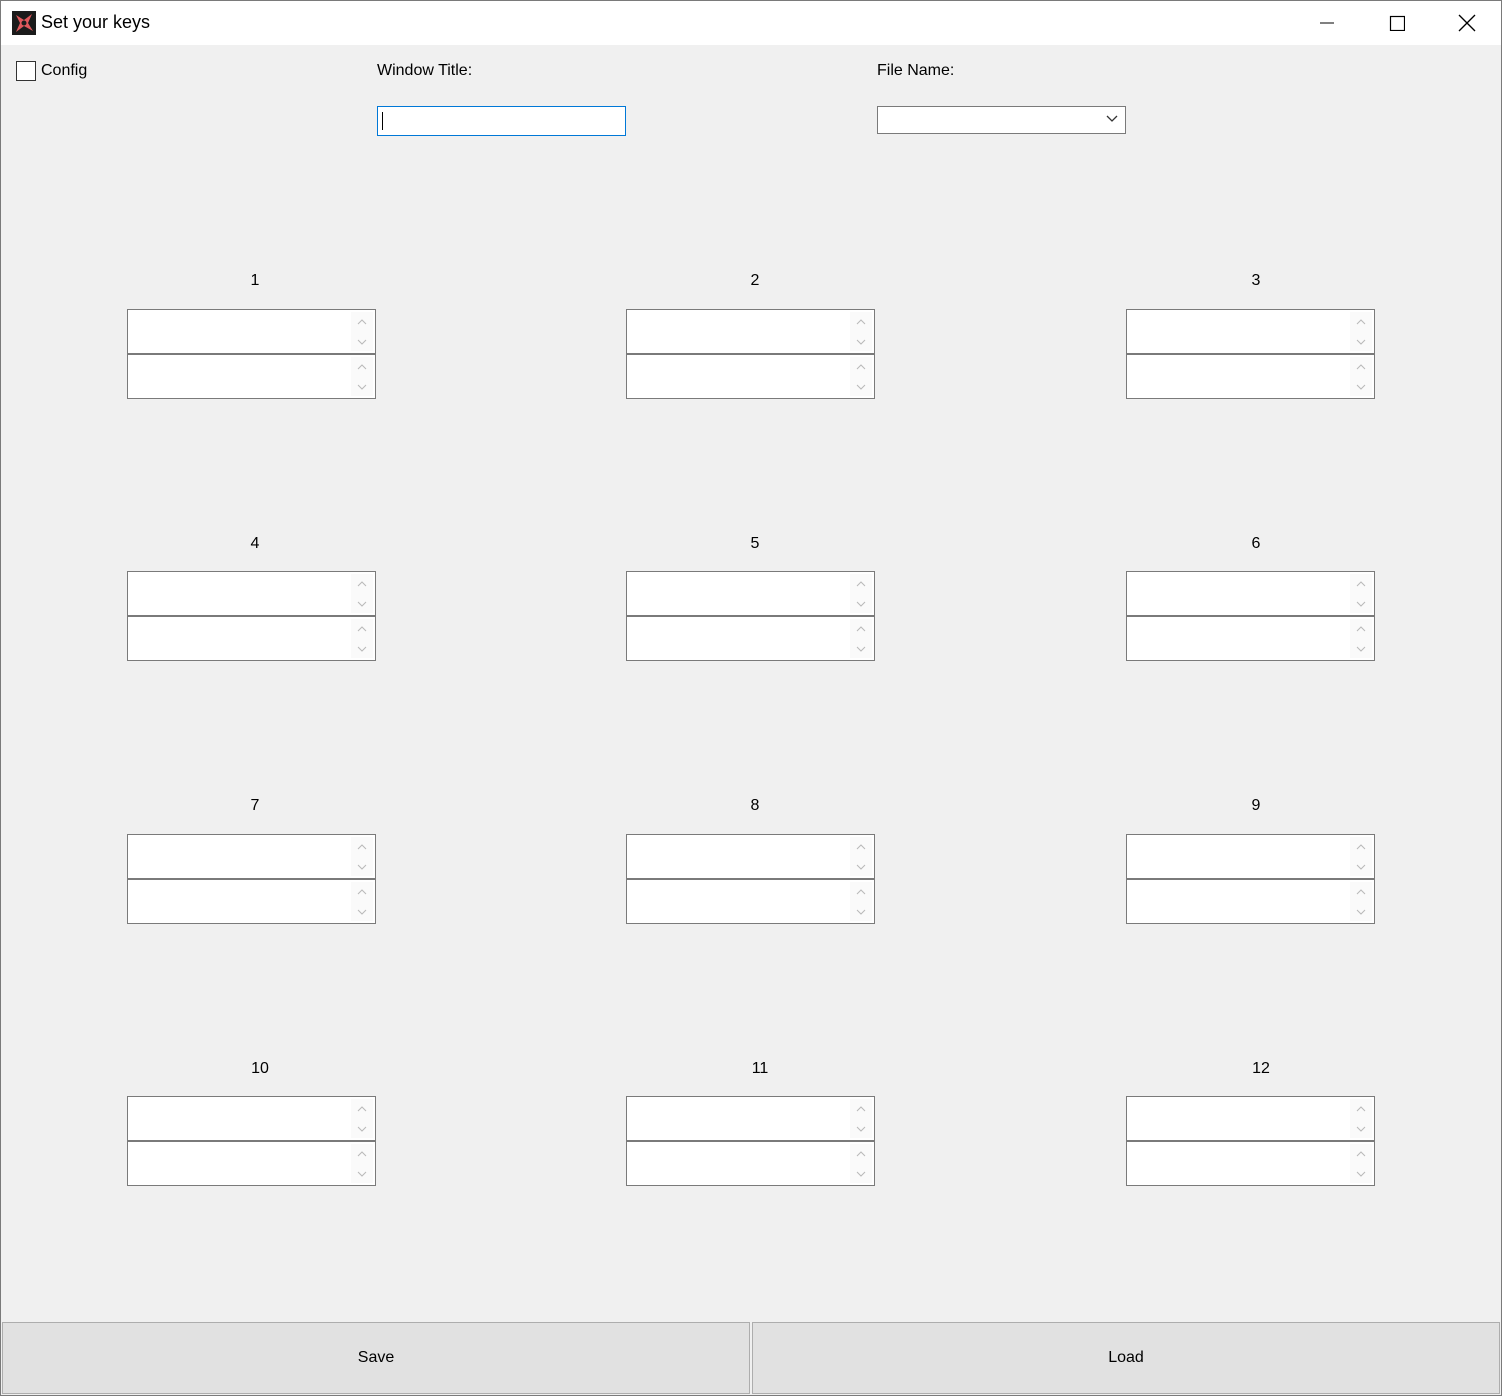 Image resolution: width=1502 pixels, height=1396 pixels. What do you see at coordinates (251, 901) in the screenshot?
I see `key-spinbox-7b` at bounding box center [251, 901].